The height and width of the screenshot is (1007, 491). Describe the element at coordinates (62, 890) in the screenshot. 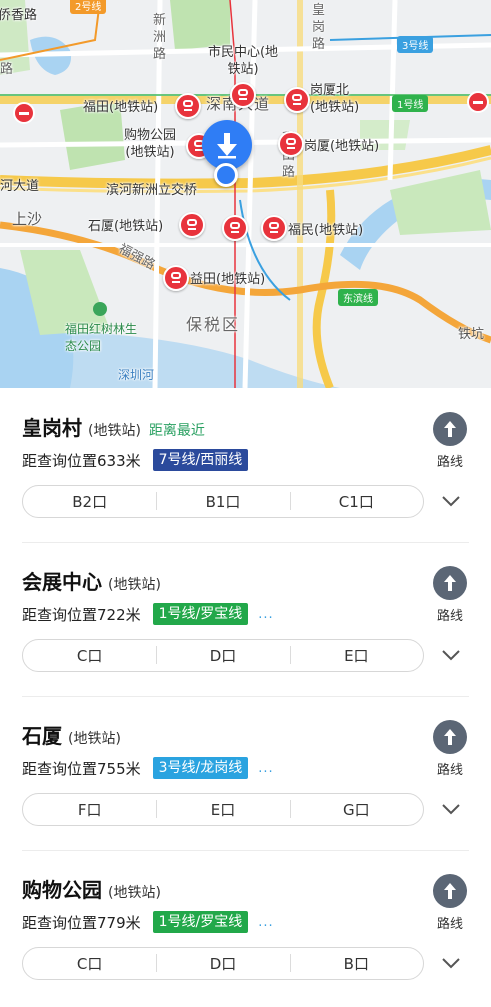

I see `station-name: 购物公园` at that location.